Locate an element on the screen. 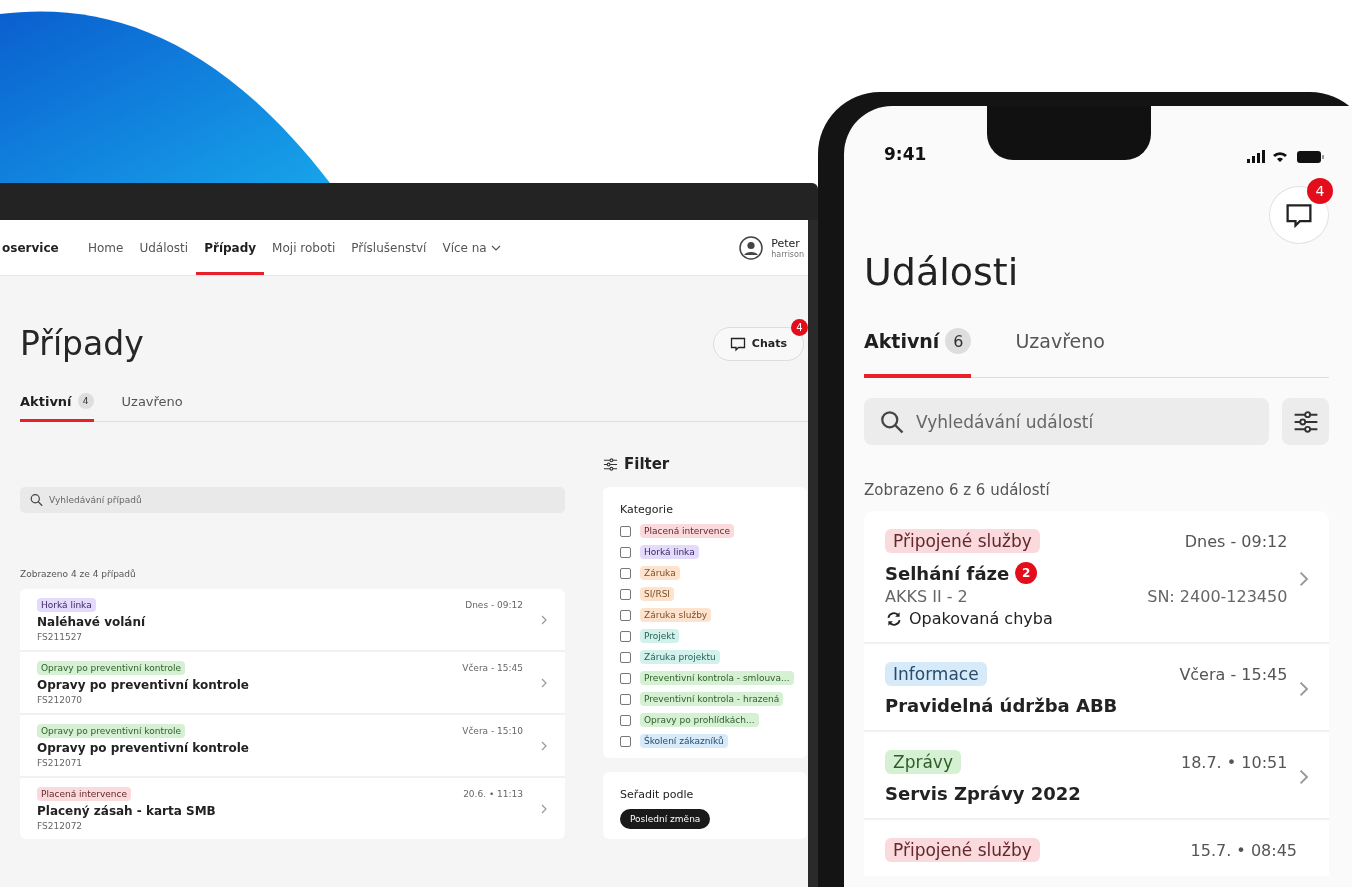 The height and width of the screenshot is (887, 1352). case-date: Včera - 15:10 is located at coordinates (492, 731).